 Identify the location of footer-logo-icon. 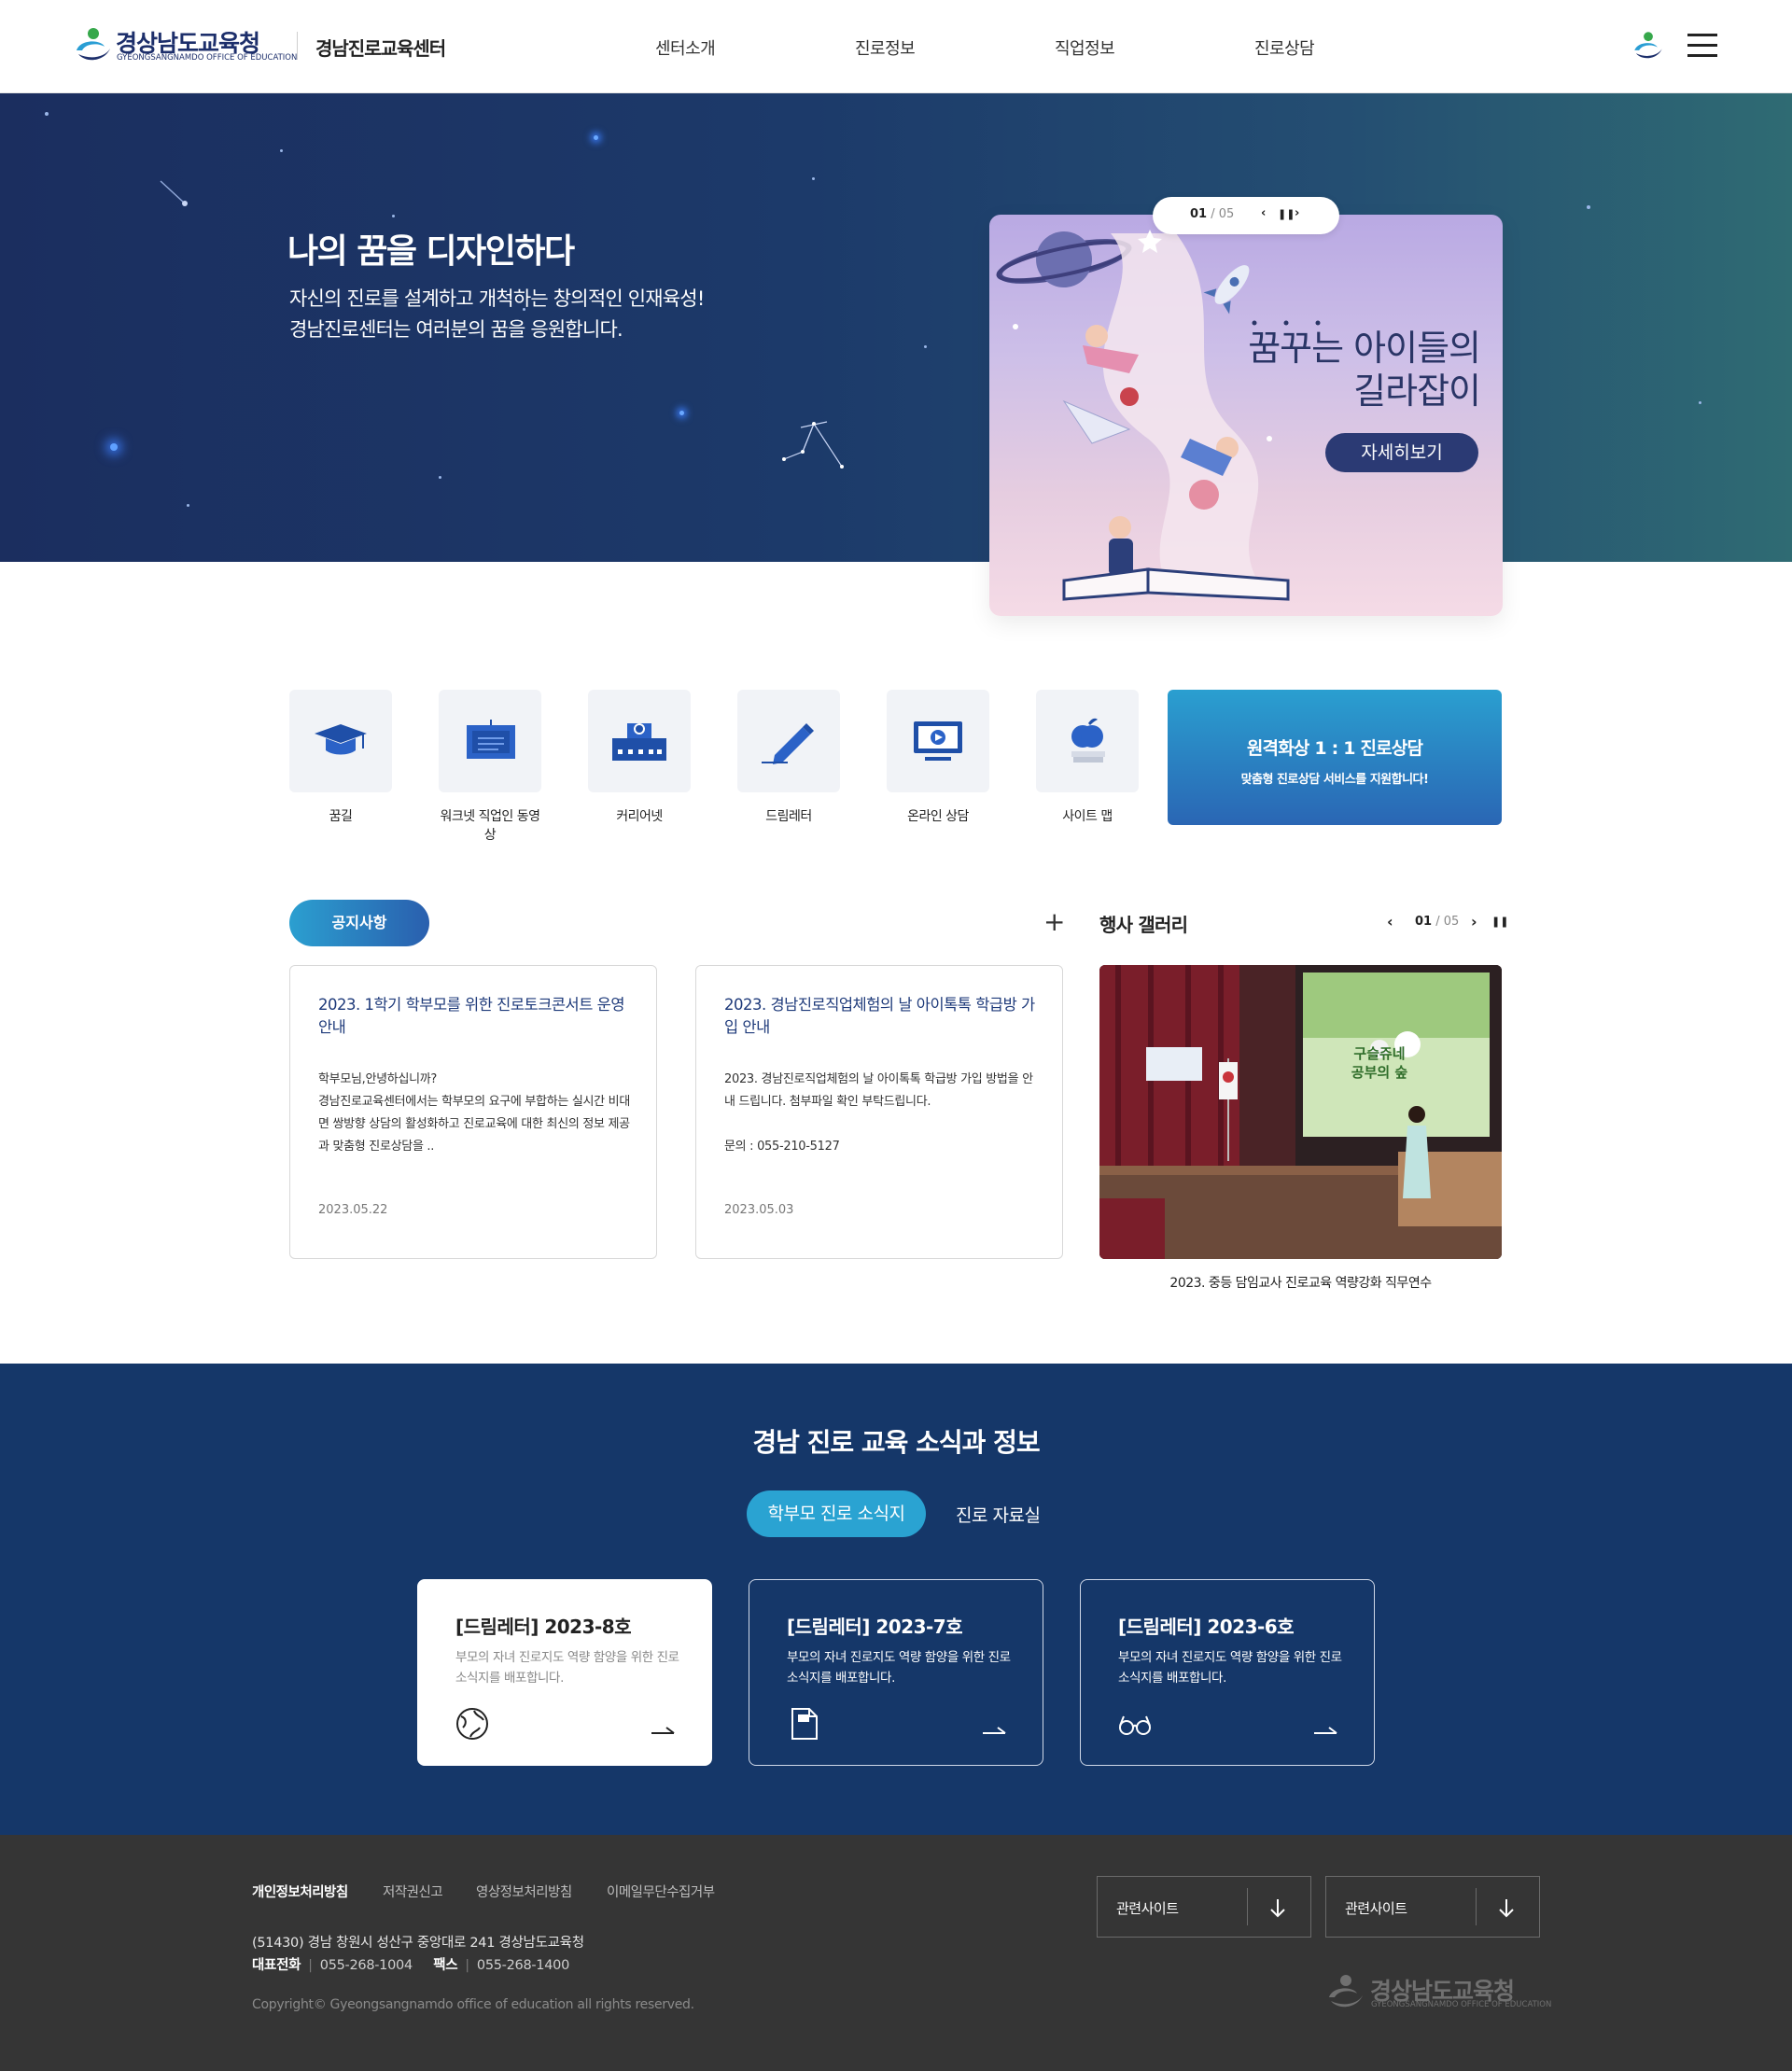
(1346, 1991).